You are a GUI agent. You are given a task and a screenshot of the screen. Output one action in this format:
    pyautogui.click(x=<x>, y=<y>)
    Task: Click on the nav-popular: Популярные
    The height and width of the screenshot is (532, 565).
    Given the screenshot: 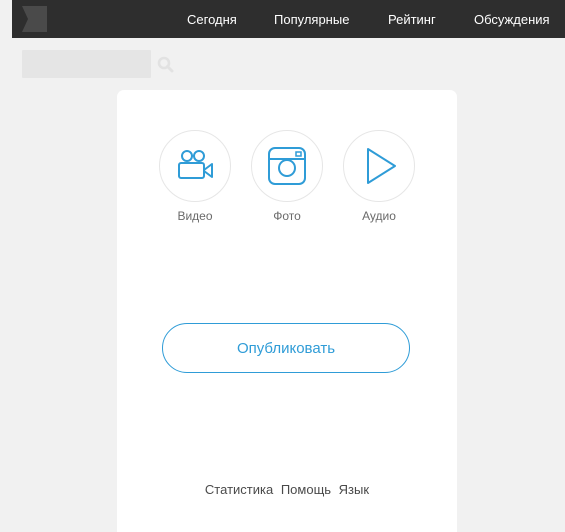 What is the action you would take?
    pyautogui.click(x=311, y=19)
    